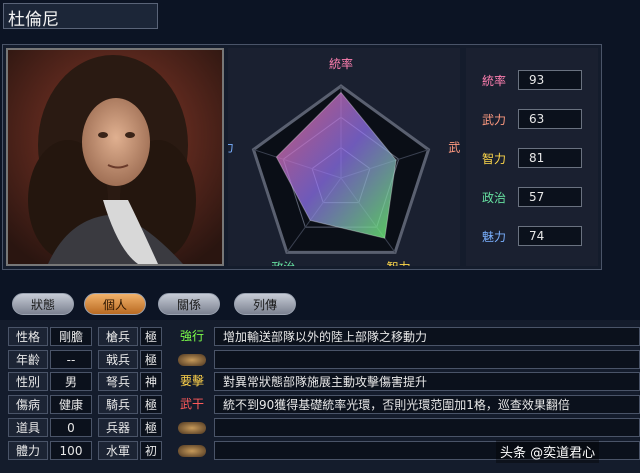 Image resolution: width=640 pixels, height=473 pixels. I want to click on tab-relations: 關係, so click(189, 304).